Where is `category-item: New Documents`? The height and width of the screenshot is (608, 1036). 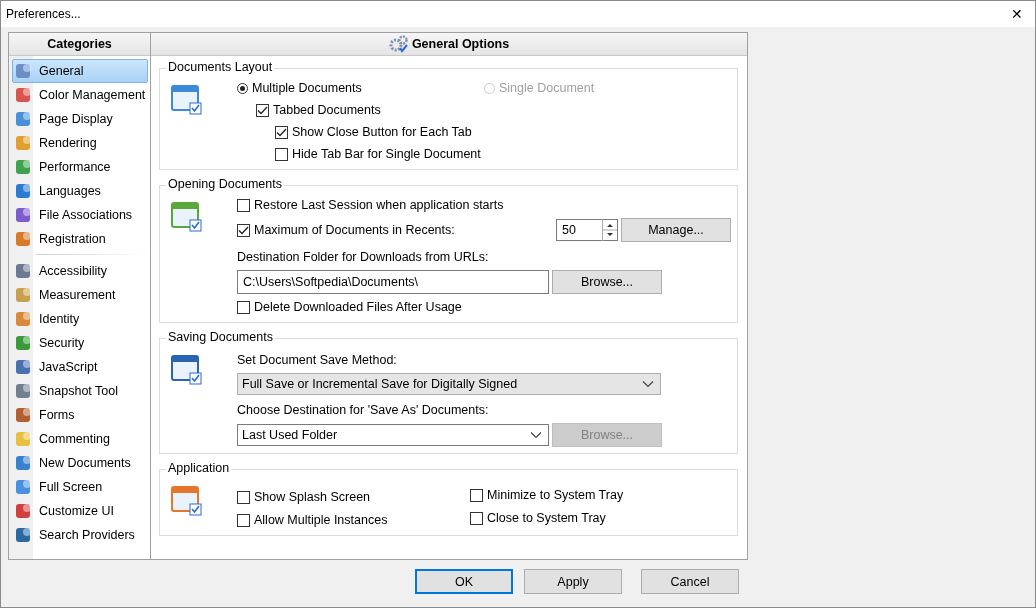 category-item: New Documents is located at coordinates (80, 463).